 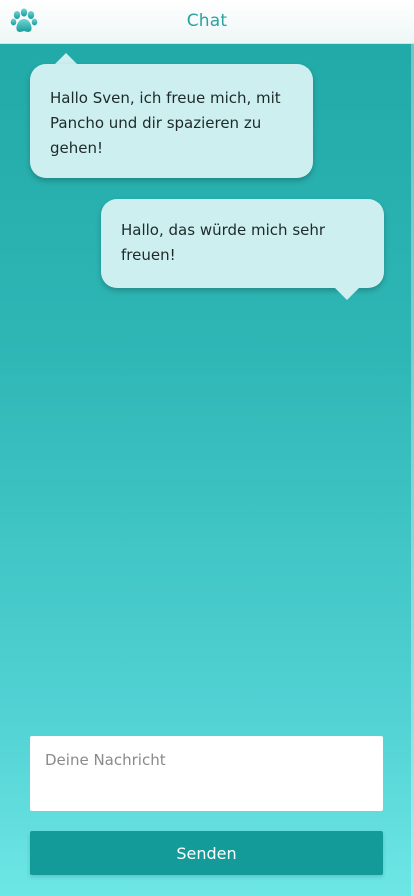 What do you see at coordinates (206, 853) in the screenshot?
I see `send-button: Senden` at bounding box center [206, 853].